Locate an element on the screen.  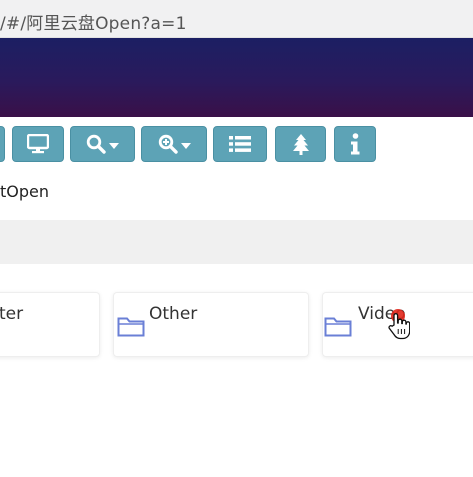
folder-label: ter is located at coordinates (12, 314).